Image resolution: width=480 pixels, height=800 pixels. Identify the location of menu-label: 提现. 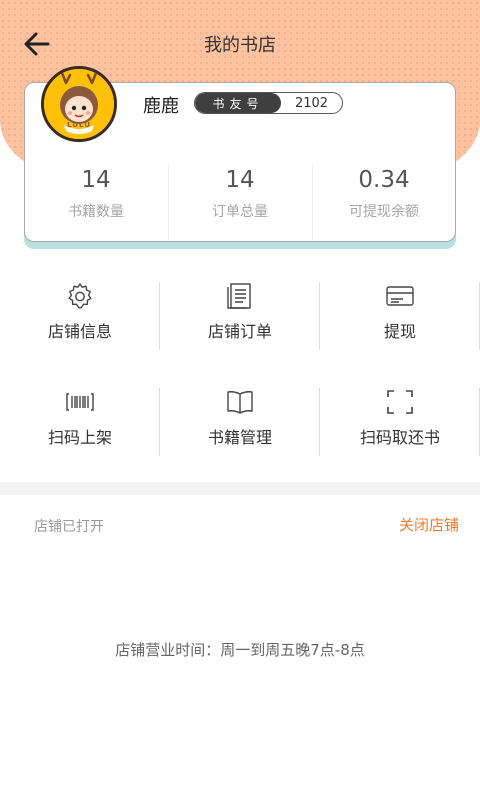
(399, 331).